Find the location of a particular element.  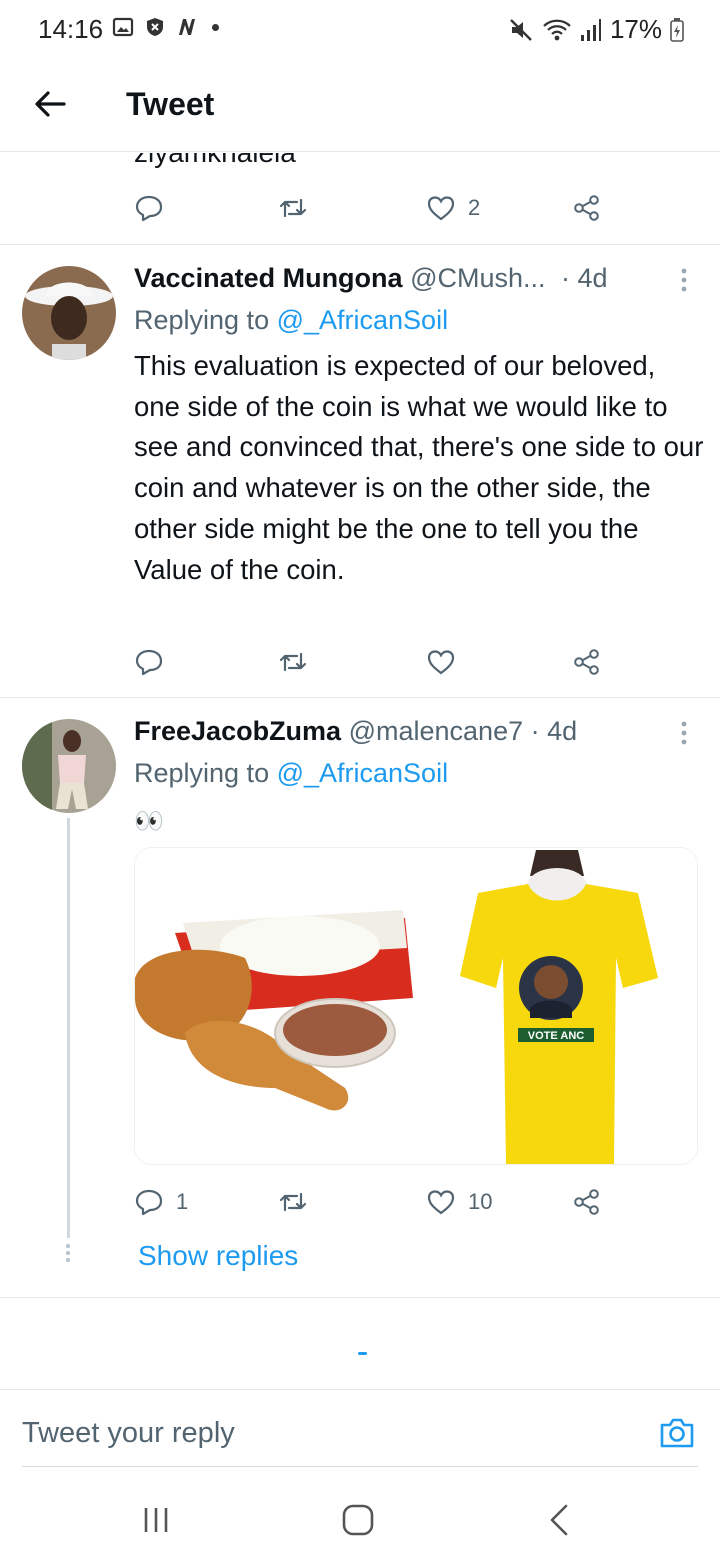

tweet-header: Vaccinated Mungona @CMush... · 4d is located at coordinates (404, 278).